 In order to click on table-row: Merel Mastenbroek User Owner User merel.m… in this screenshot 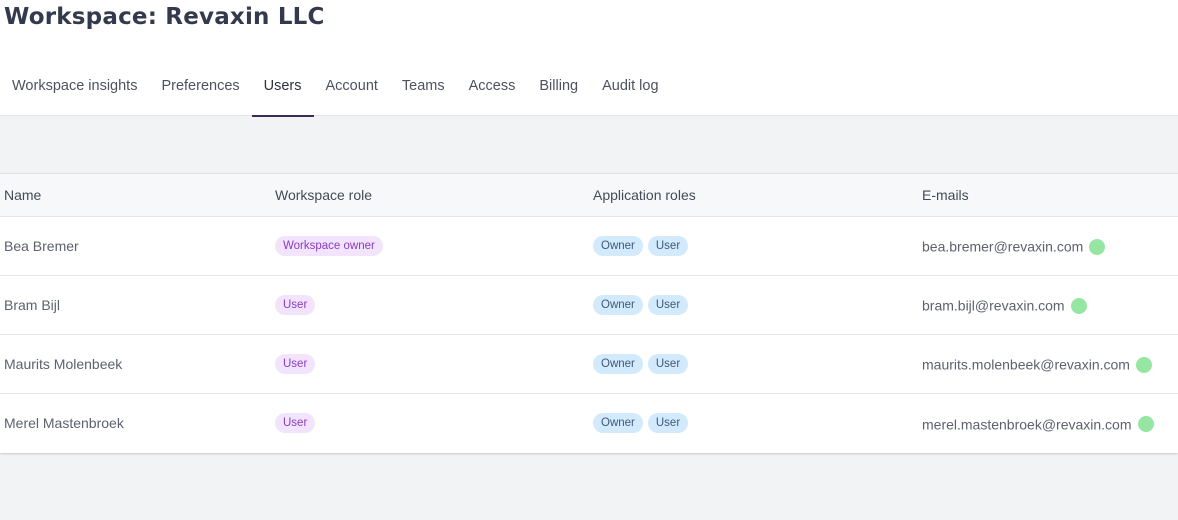, I will do `click(589, 423)`.